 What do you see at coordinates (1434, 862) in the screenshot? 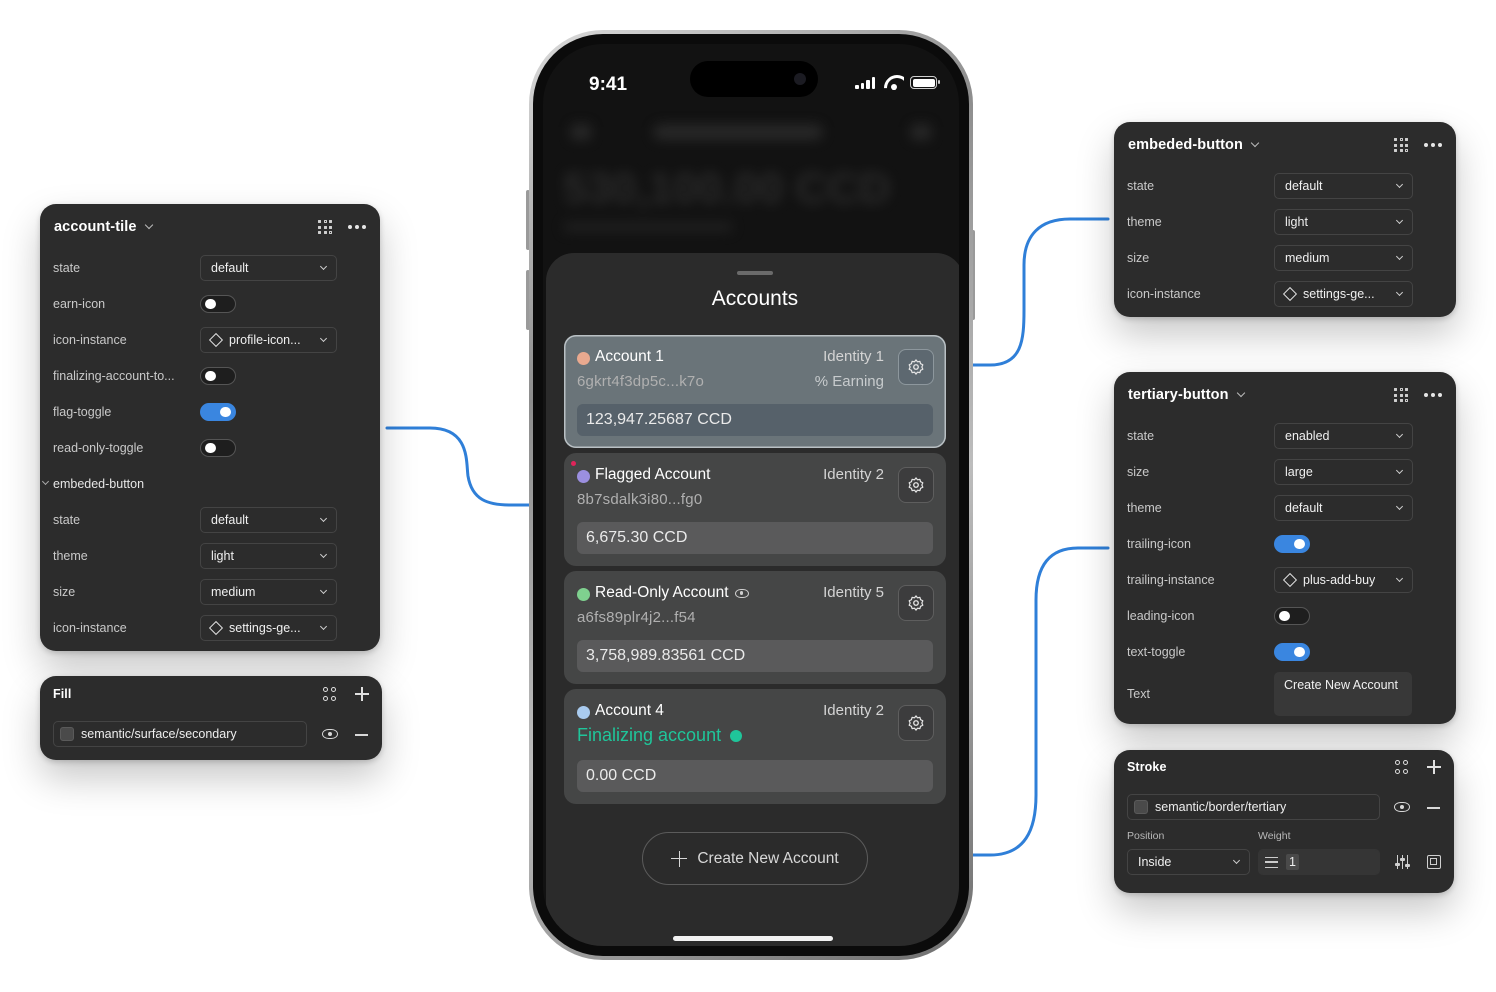
I see `stroke-sides-icon` at bounding box center [1434, 862].